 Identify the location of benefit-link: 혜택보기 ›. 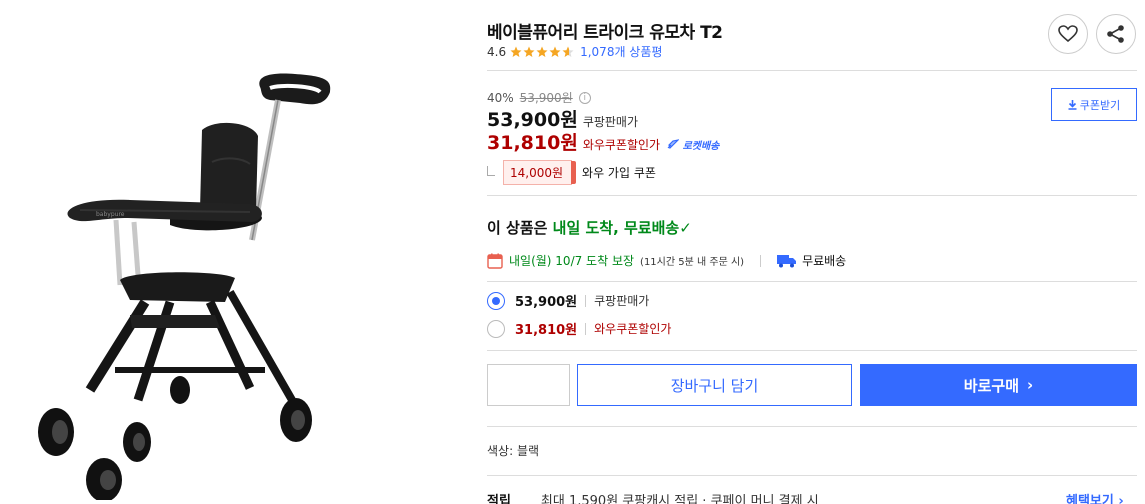
(1095, 497).